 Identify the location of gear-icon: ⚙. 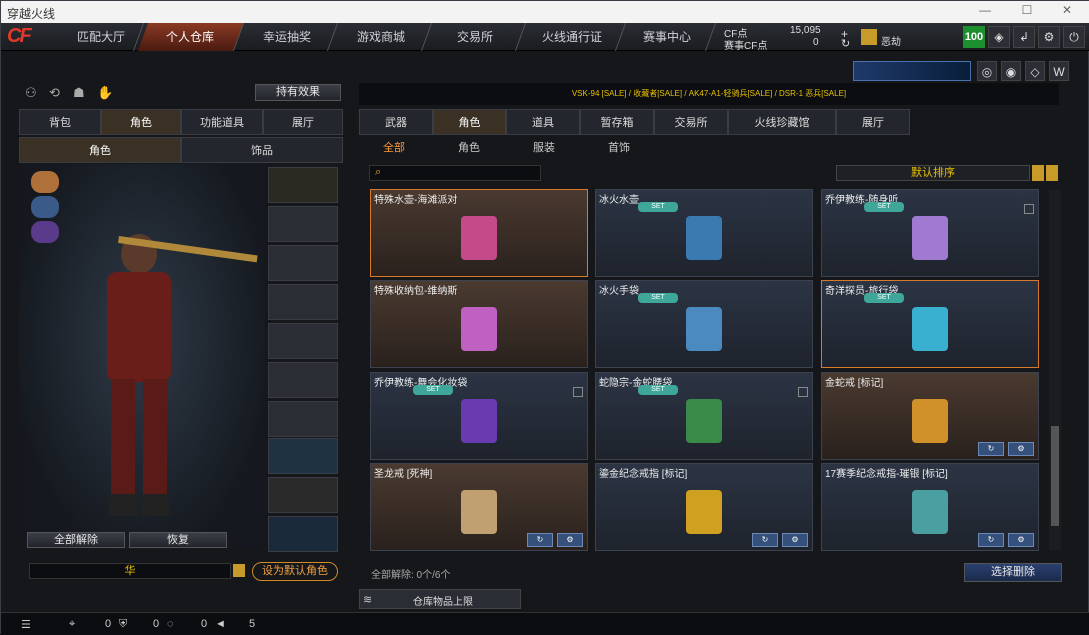
(1049, 37).